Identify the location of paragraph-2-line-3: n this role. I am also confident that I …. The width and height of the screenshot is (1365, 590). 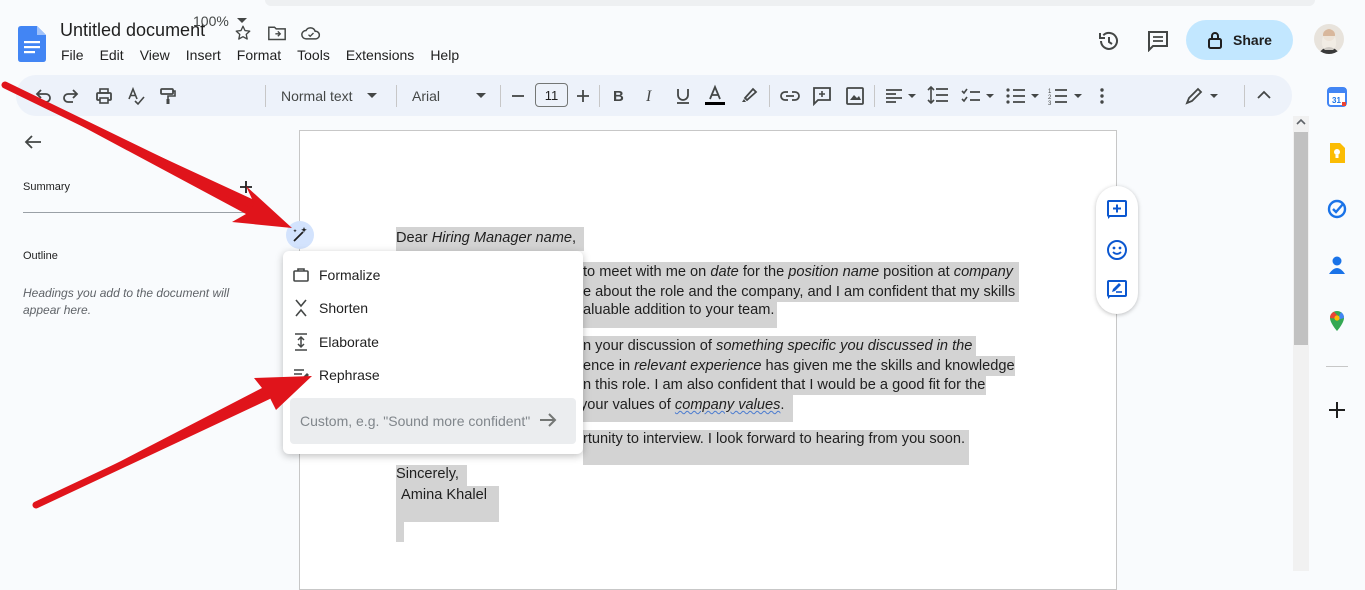
(784, 385).